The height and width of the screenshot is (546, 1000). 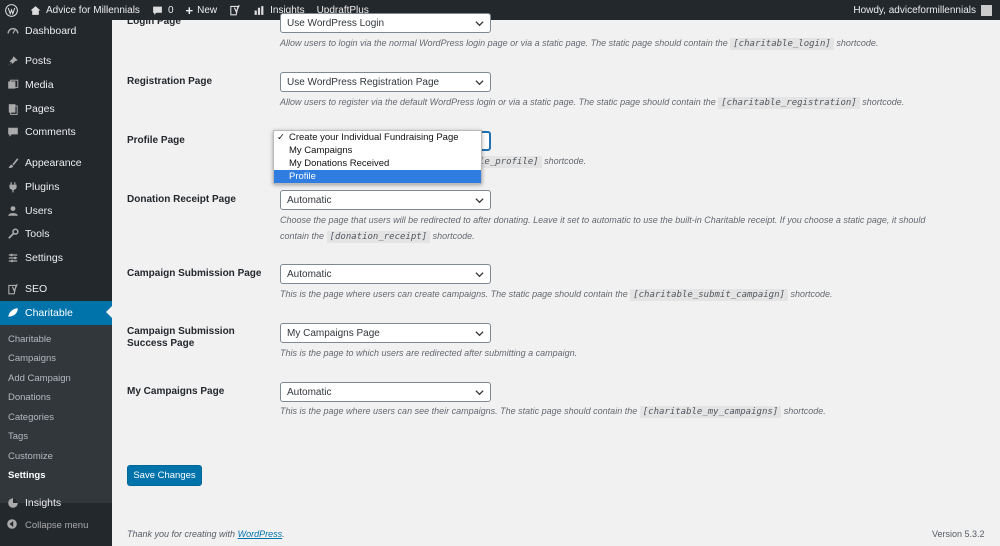 What do you see at coordinates (29, 397) in the screenshot?
I see `submenu-item-donations: Donations` at bounding box center [29, 397].